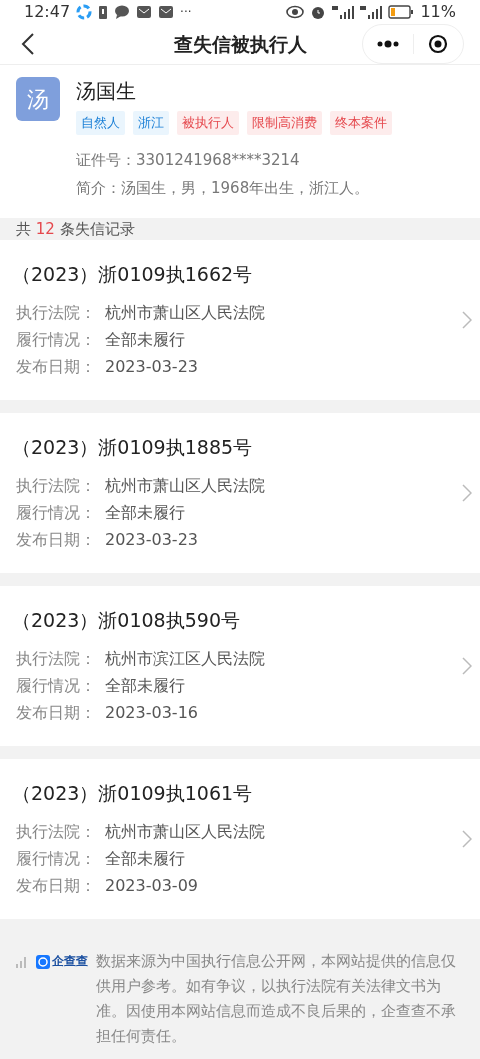 This screenshot has width=480, height=1059. What do you see at coordinates (151, 712) in the screenshot?
I see `field-value: 2023-03-16` at bounding box center [151, 712].